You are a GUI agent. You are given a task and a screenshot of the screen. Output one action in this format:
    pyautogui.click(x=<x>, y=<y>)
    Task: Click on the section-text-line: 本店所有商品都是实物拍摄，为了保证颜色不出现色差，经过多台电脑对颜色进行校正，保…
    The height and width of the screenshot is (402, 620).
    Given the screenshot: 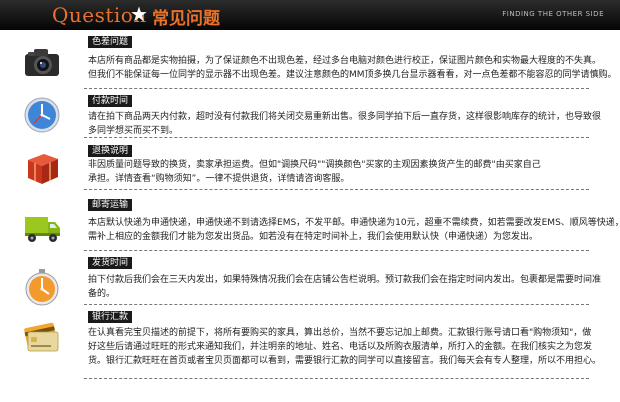 What is the action you would take?
    pyautogui.click(x=345, y=61)
    